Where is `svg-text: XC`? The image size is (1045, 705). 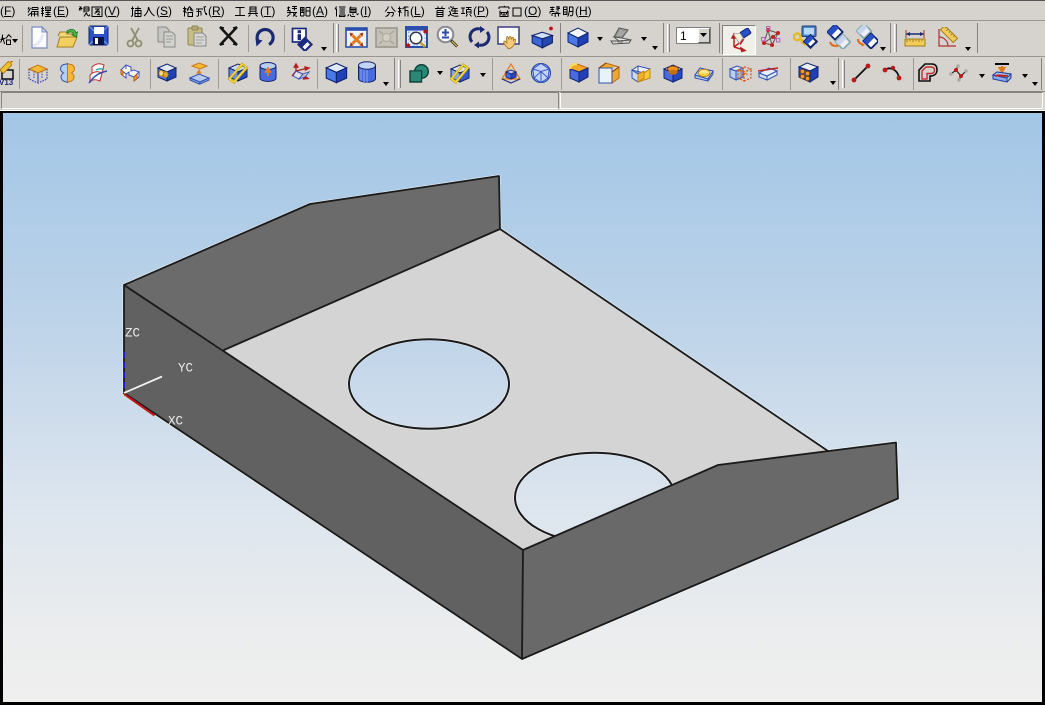 svg-text: XC is located at coordinates (175, 422).